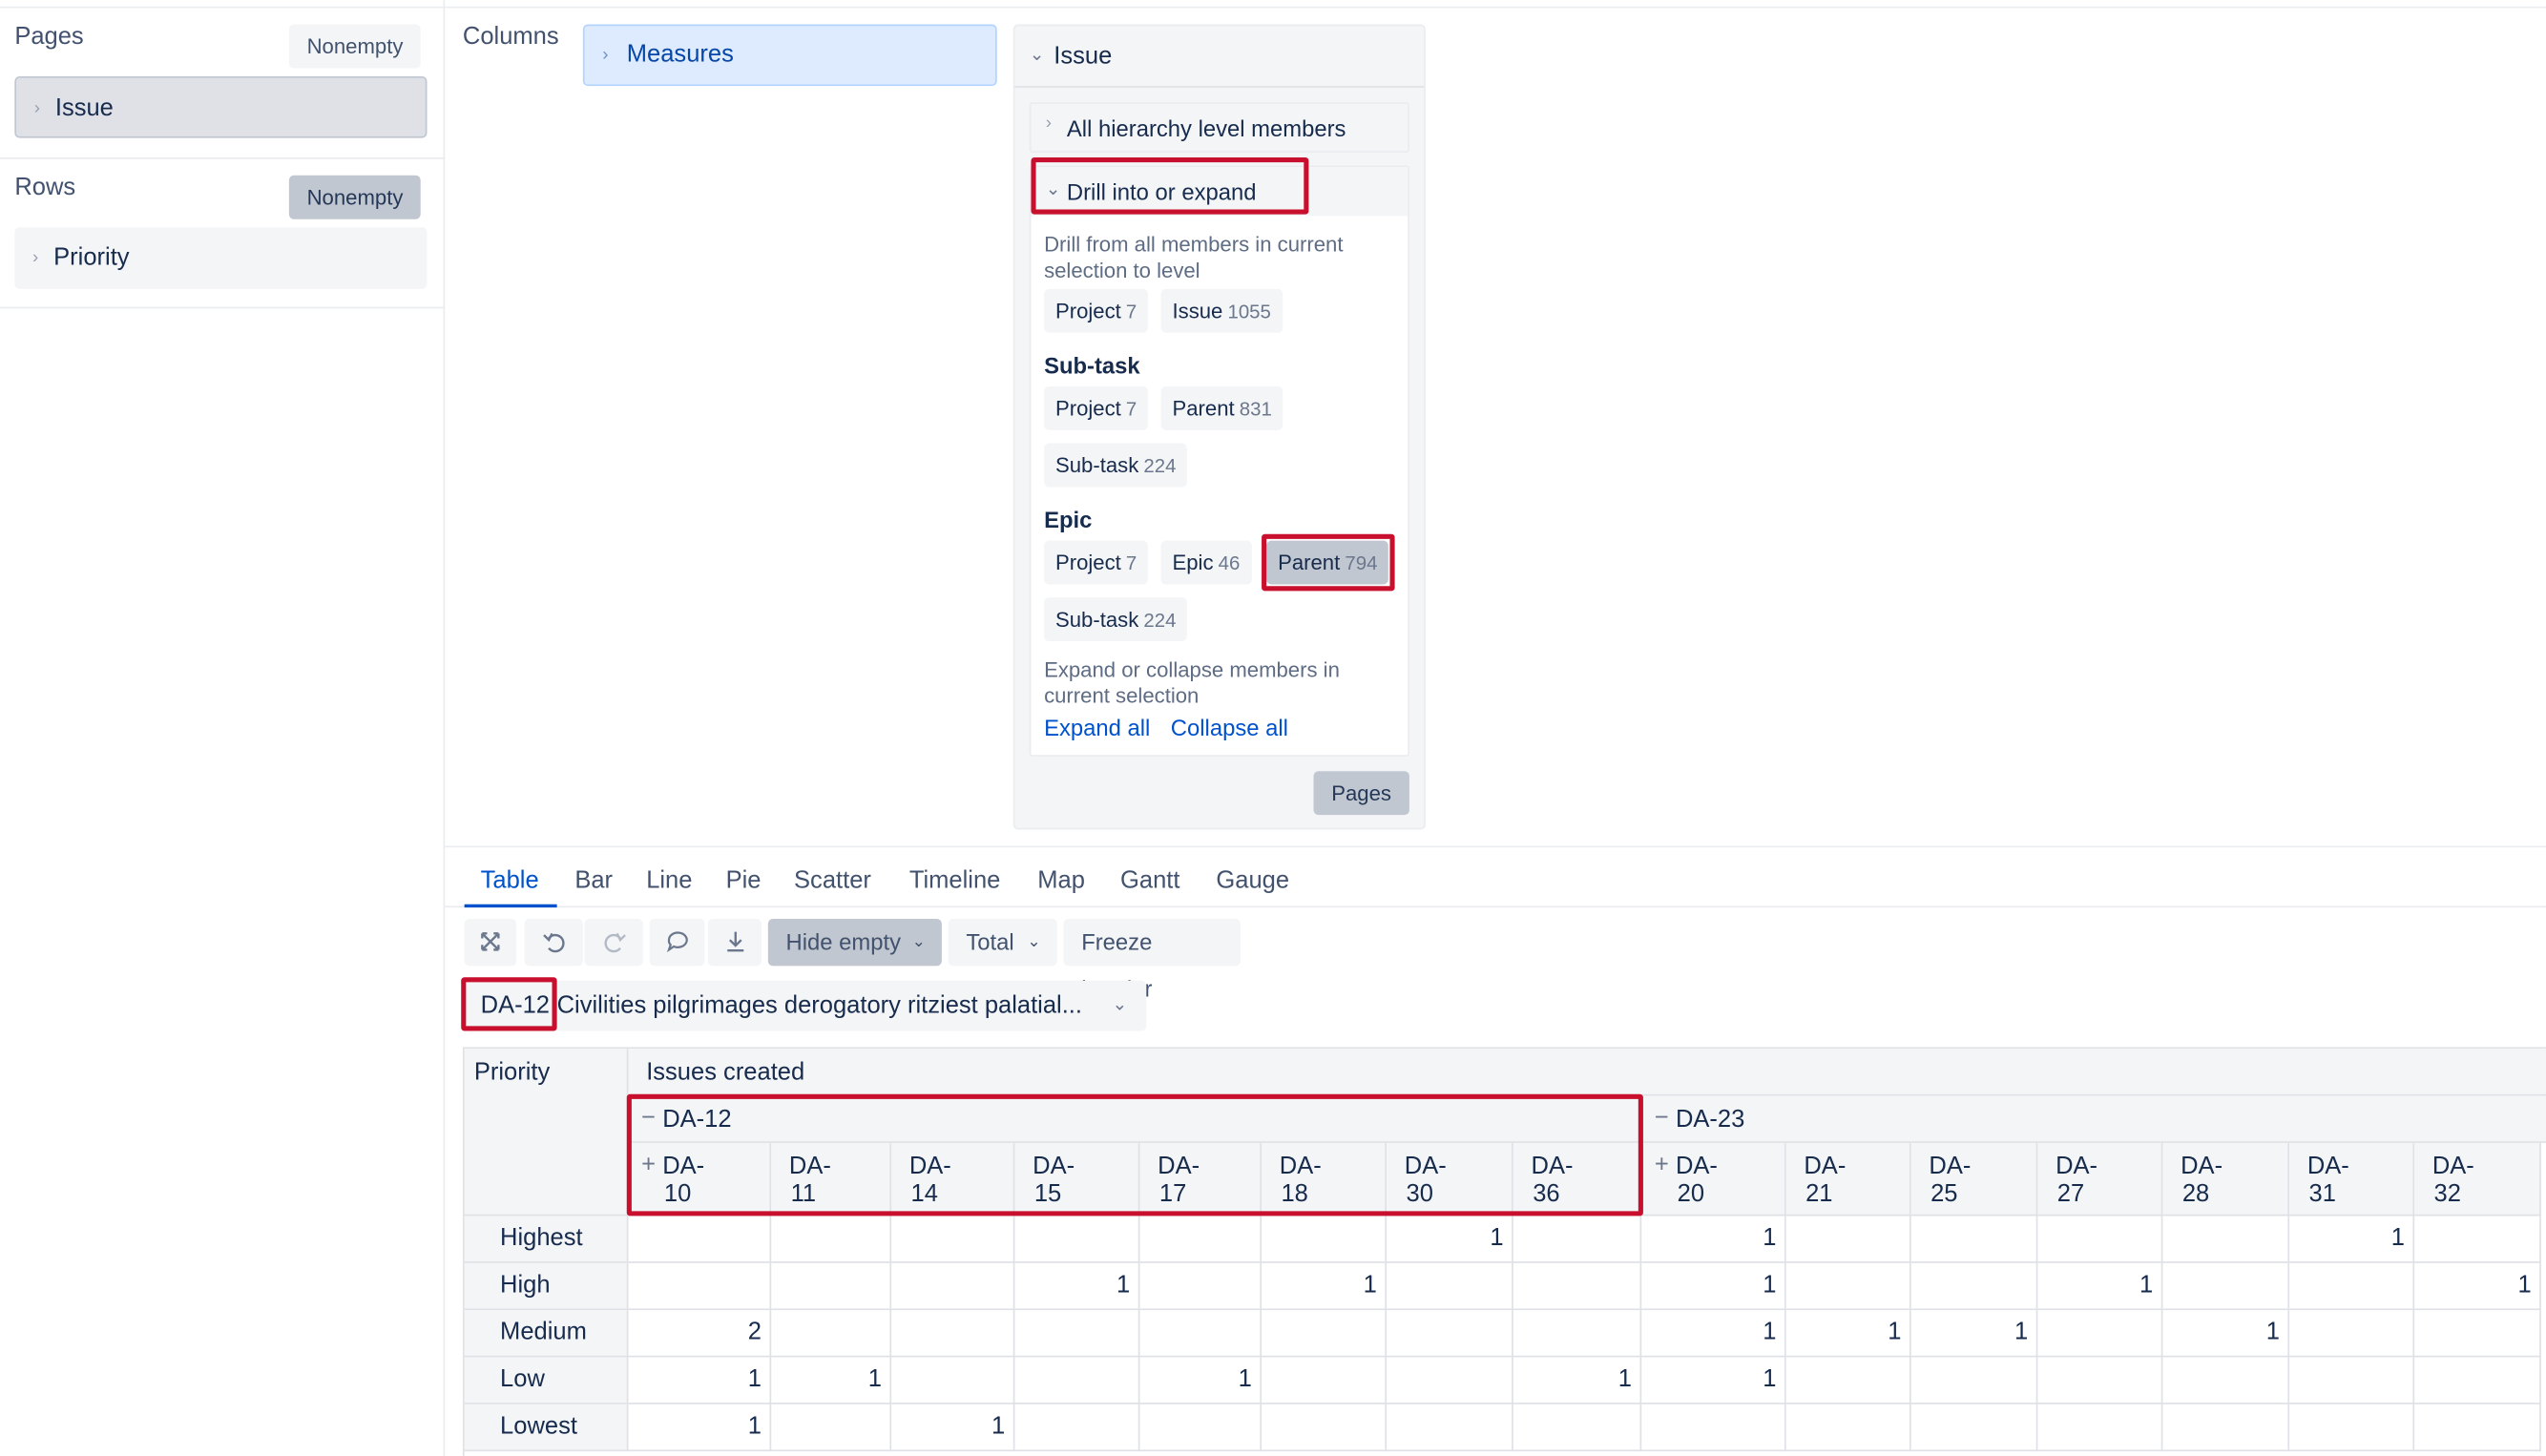 The height and width of the screenshot is (1456, 2546). Describe the element at coordinates (955, 881) in the screenshot. I see `tab-timeline: Timeline` at that location.